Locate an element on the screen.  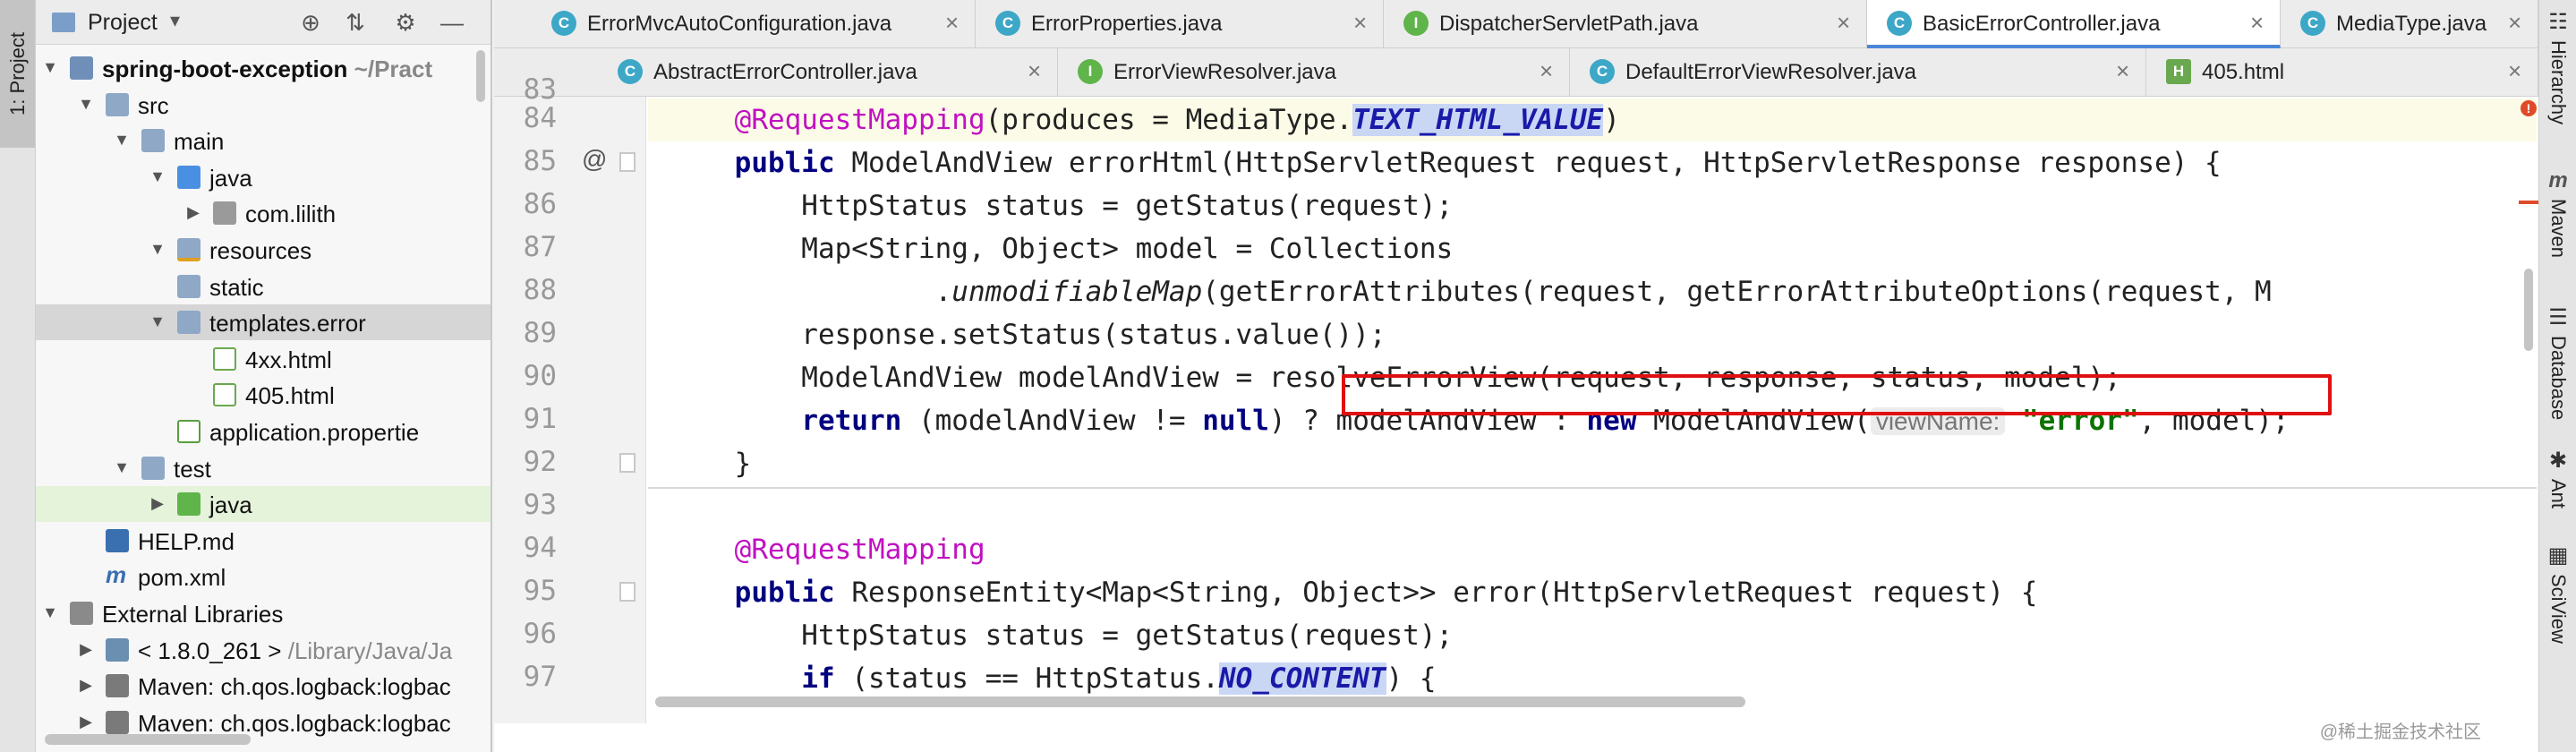
project-tree-scrollbar is located at coordinates (480, 76).